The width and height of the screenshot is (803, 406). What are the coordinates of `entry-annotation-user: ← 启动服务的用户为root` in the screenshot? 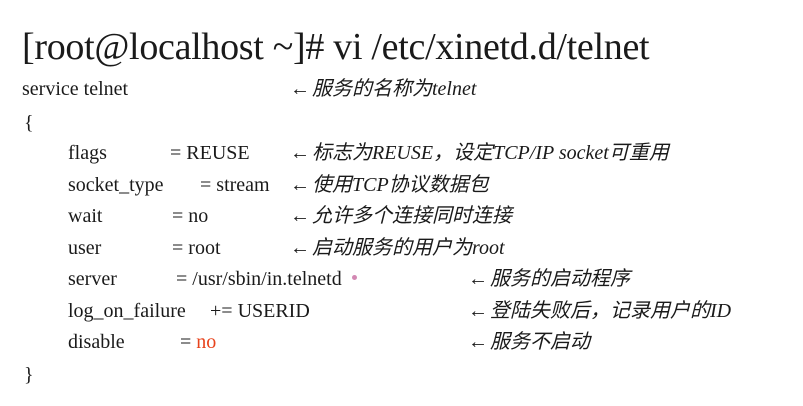 It's located at (397, 248).